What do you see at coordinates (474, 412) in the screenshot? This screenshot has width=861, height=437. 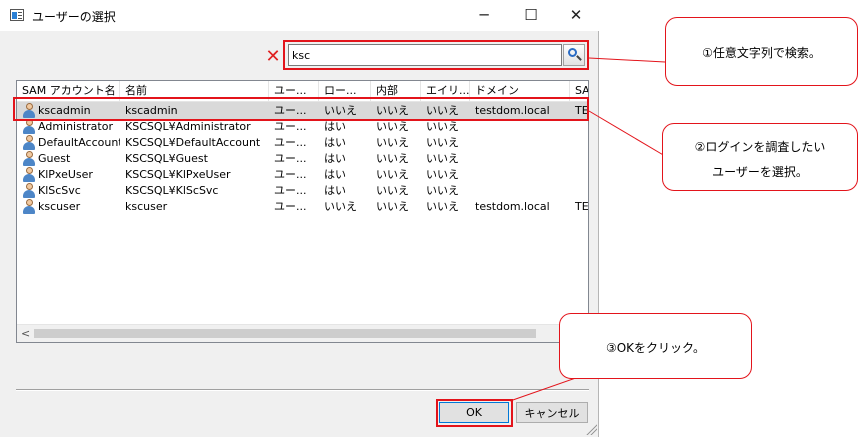 I see `ok-button: OK` at bounding box center [474, 412].